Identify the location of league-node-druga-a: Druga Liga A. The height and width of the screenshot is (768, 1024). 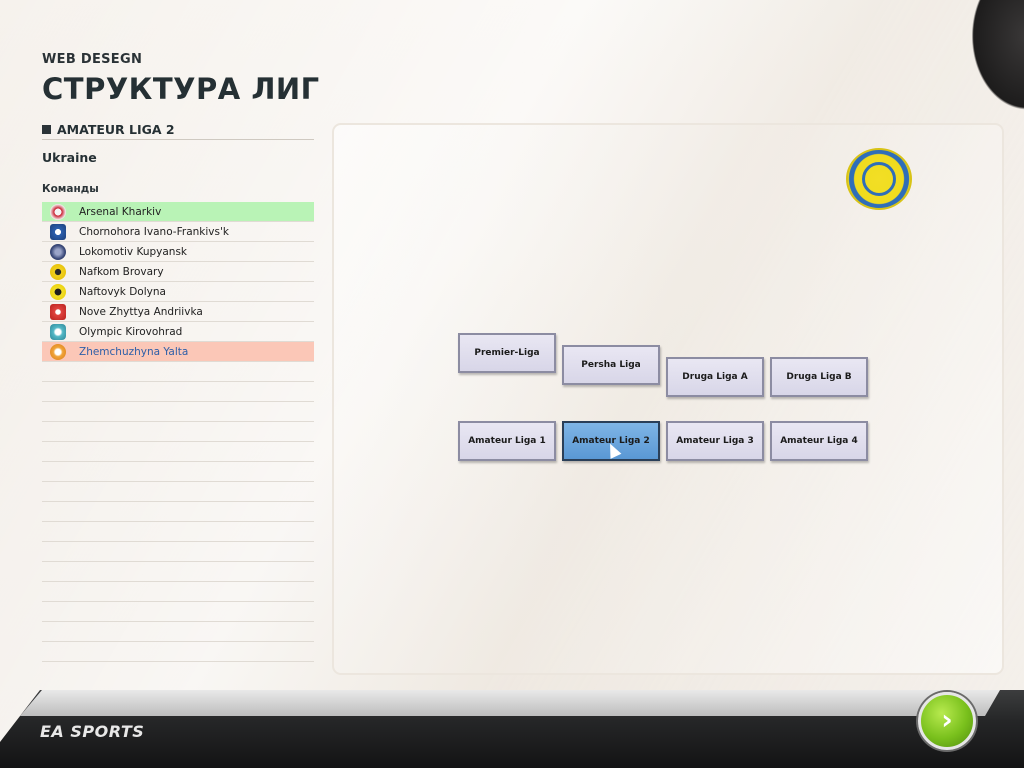
(715, 377).